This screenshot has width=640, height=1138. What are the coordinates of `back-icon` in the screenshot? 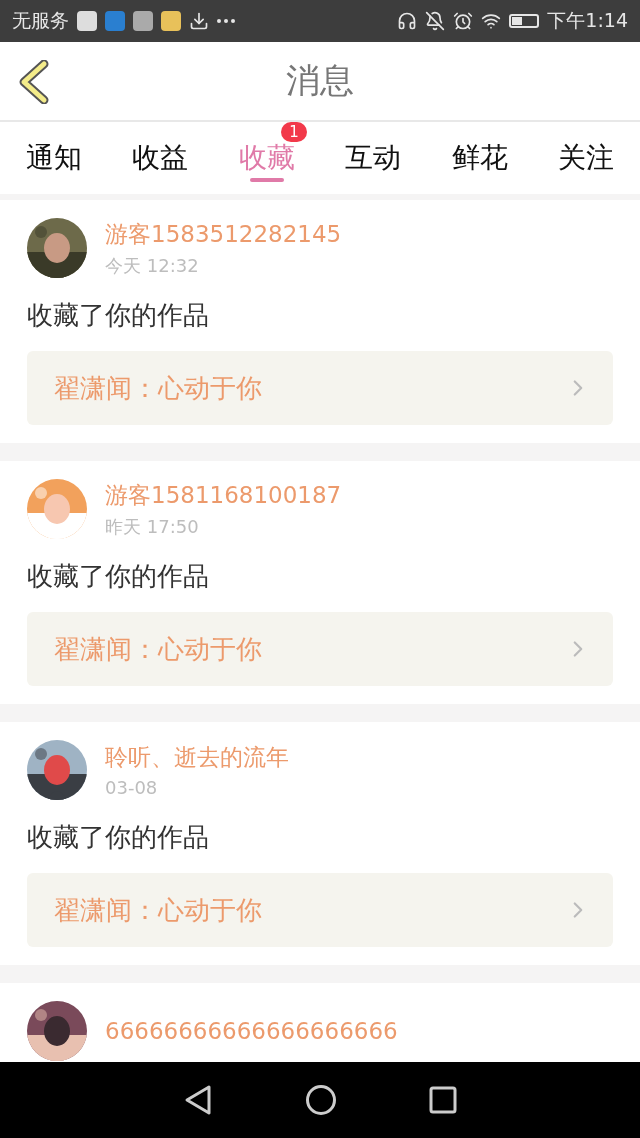 It's located at (198, 1100).